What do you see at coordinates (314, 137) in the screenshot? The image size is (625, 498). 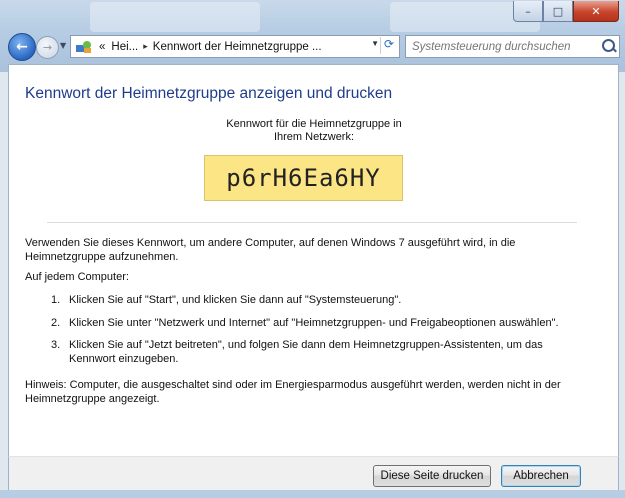 I see `password-label-line: Ihrem Netzwerk:` at bounding box center [314, 137].